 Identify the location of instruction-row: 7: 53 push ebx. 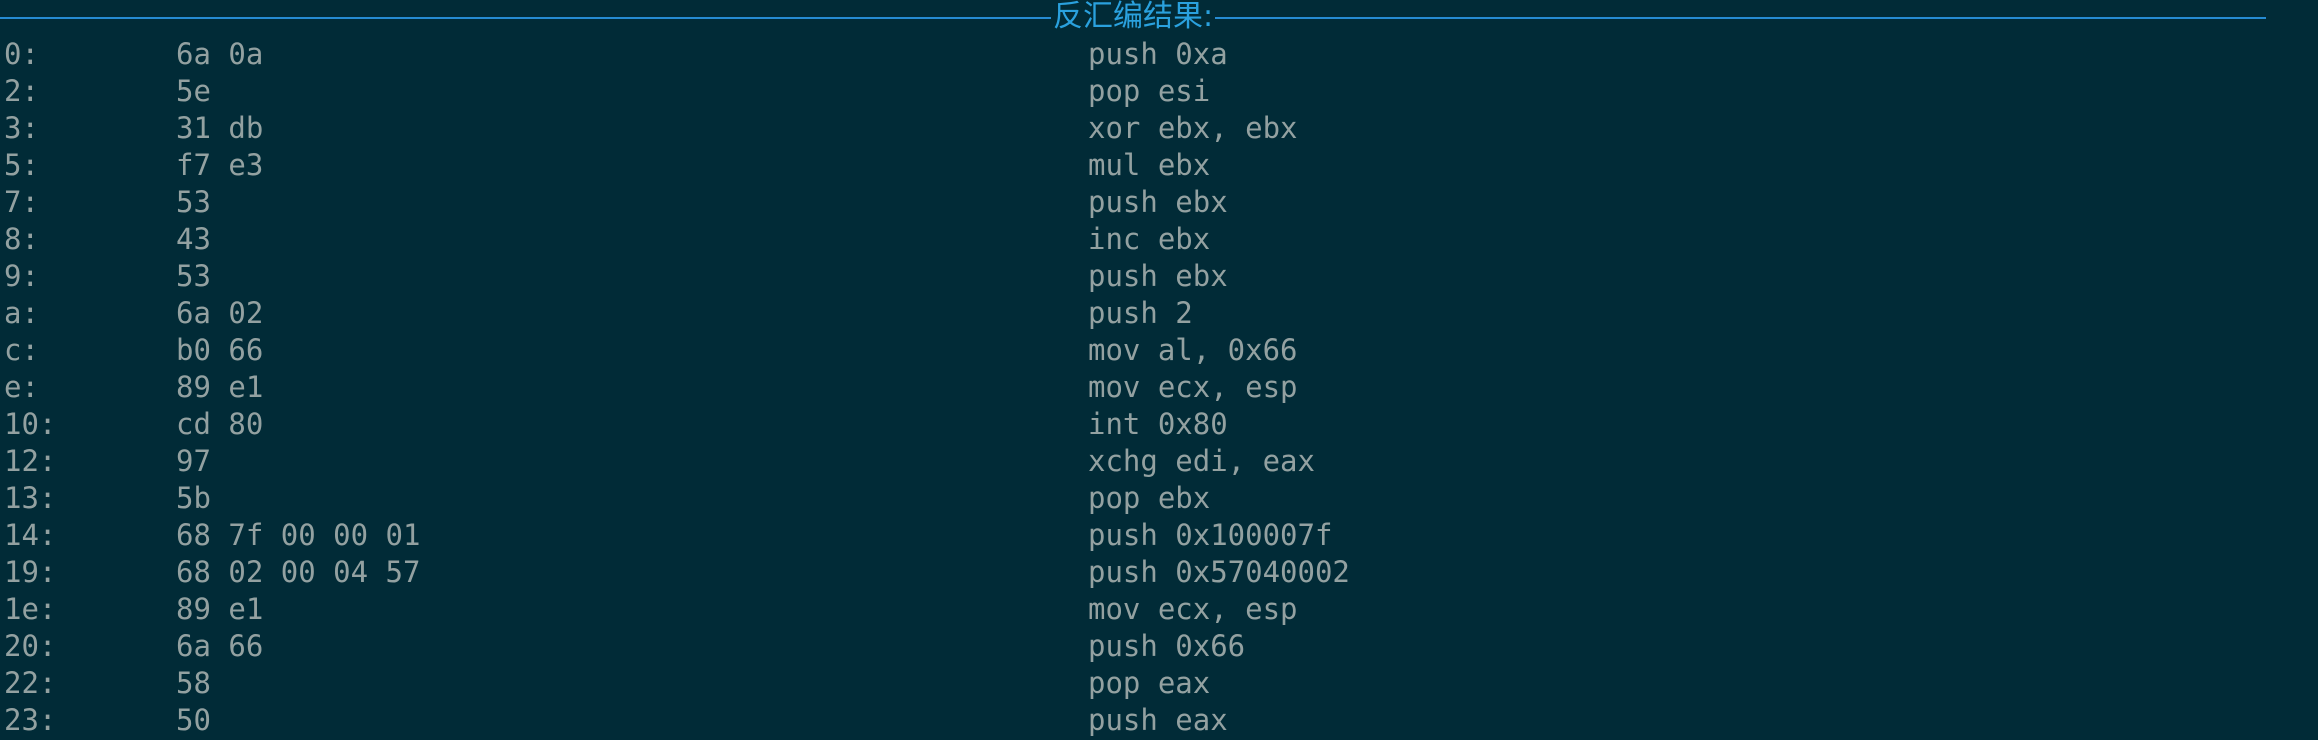
(1159, 203).